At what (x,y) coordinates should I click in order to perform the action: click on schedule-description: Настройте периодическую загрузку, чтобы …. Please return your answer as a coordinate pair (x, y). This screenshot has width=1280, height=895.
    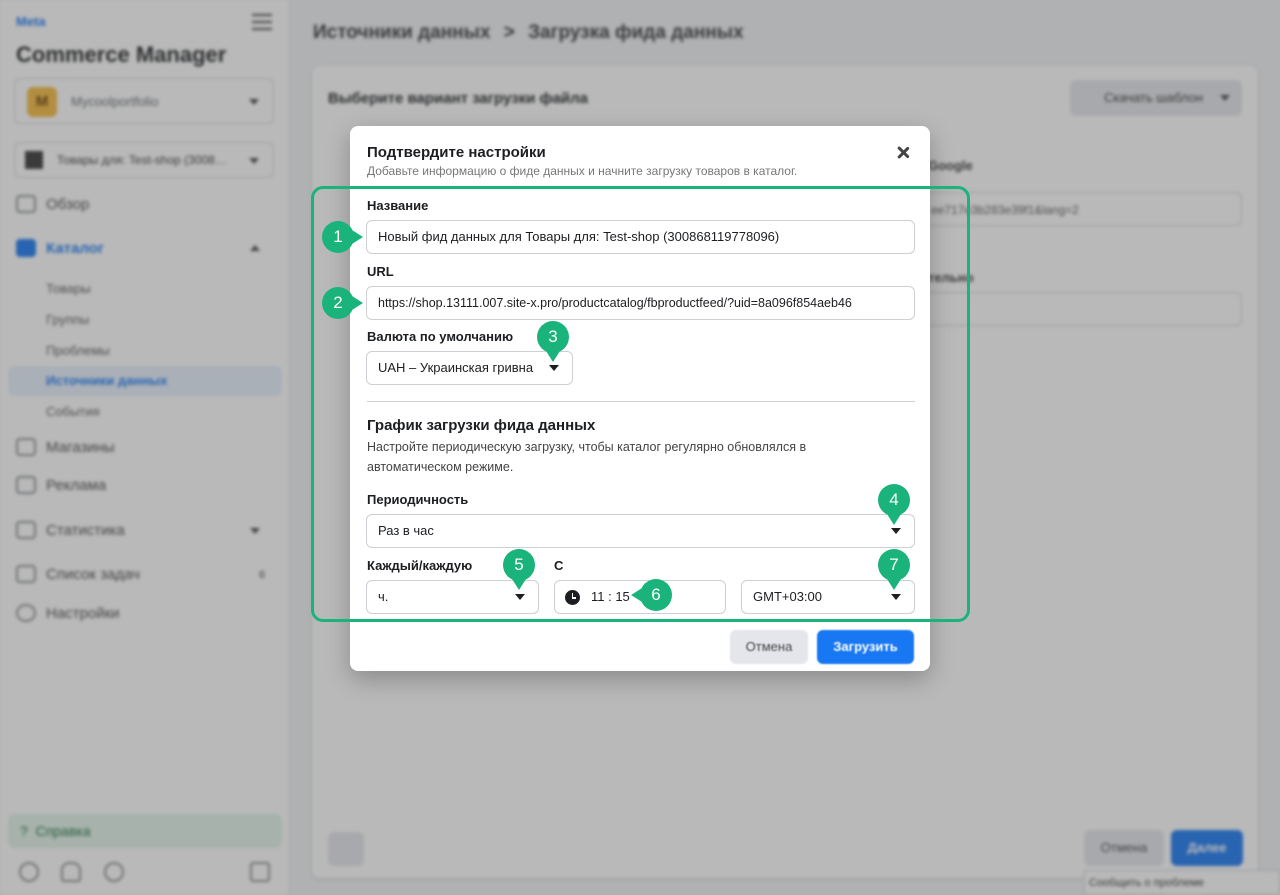
    Looking at the image, I should click on (587, 457).